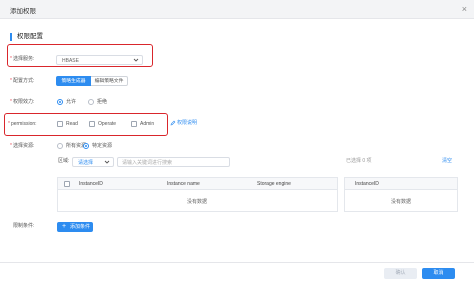 Image resolution: width=474 pixels, height=283 pixels. What do you see at coordinates (22, 146) in the screenshot?
I see `resource-label: *选择资源:` at bounding box center [22, 146].